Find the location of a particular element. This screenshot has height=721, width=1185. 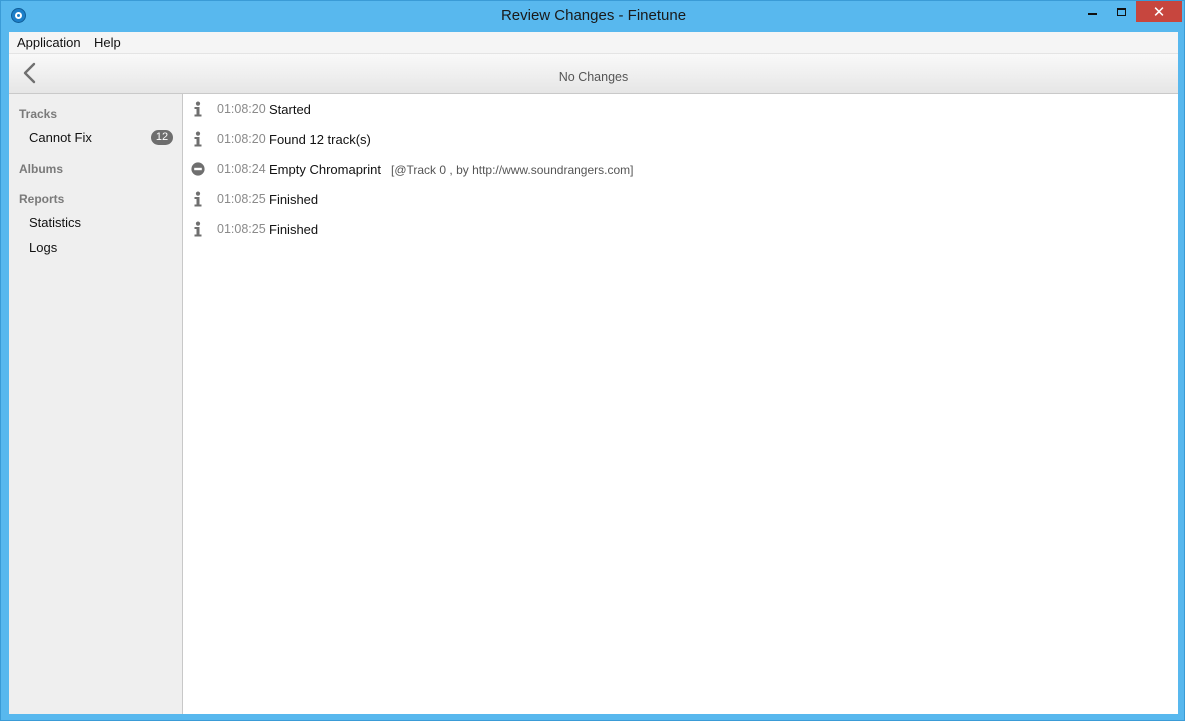

log-message: Started is located at coordinates (290, 109).